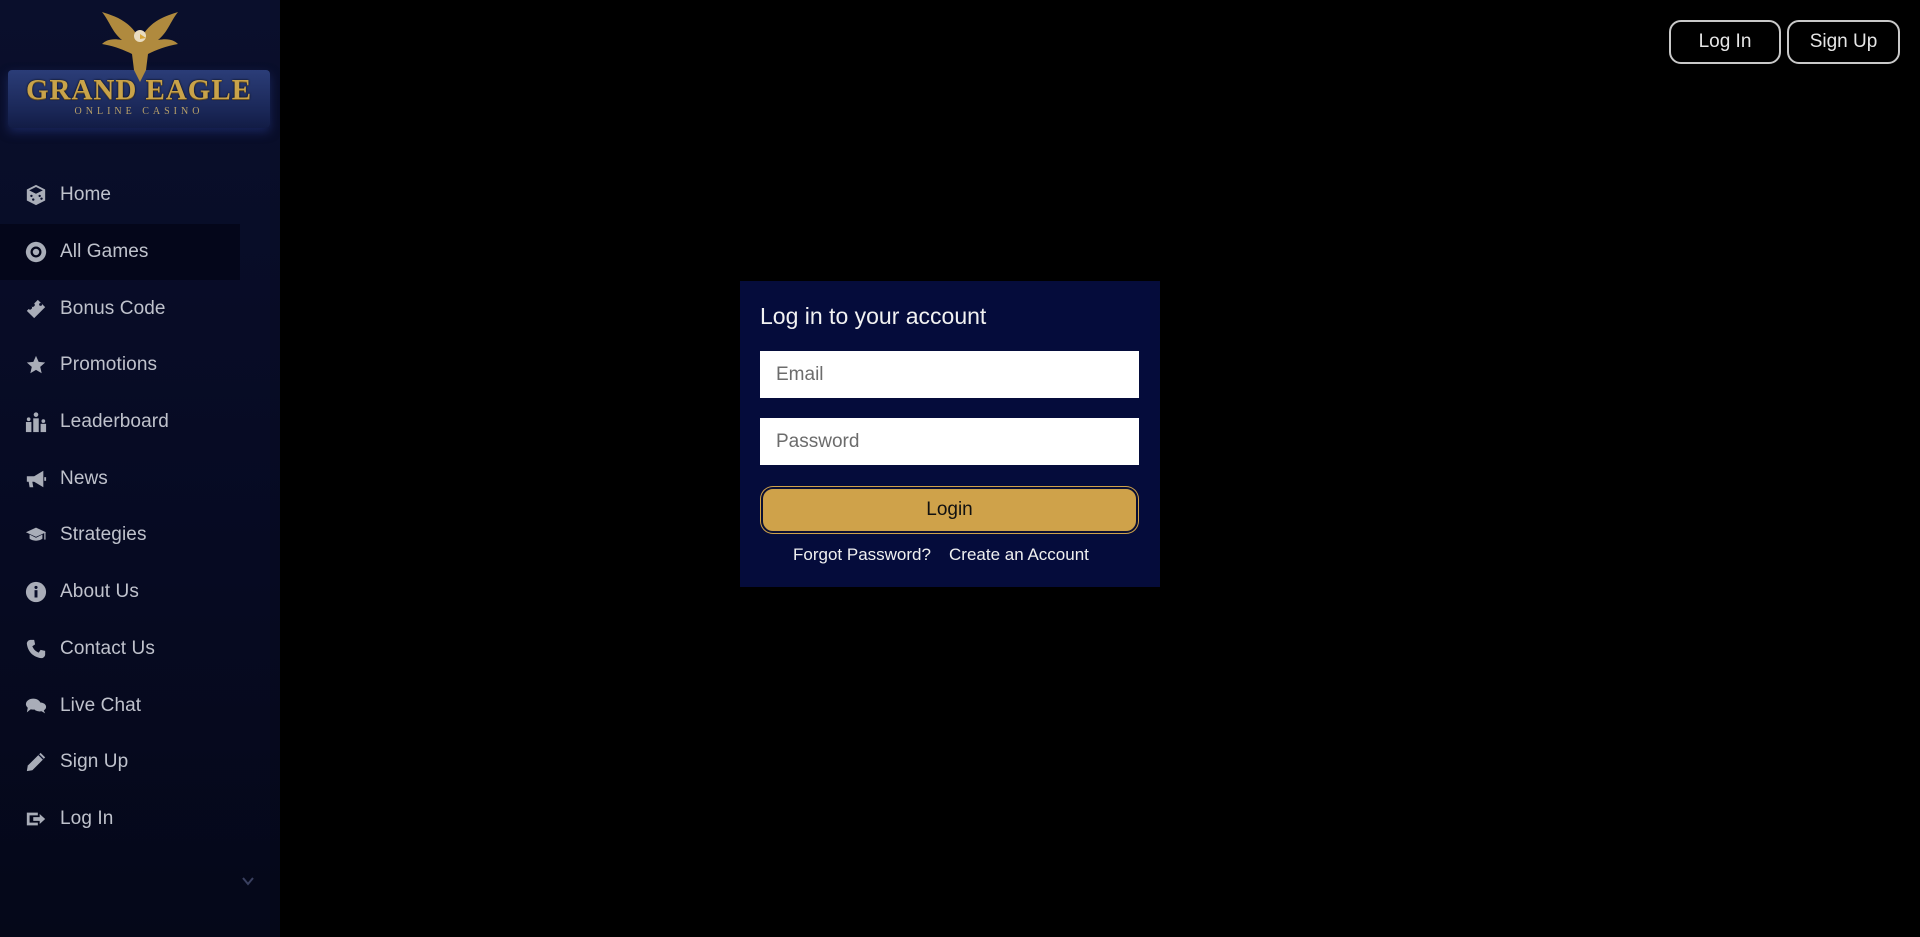 The height and width of the screenshot is (937, 1920). I want to click on chat-icon, so click(36, 706).